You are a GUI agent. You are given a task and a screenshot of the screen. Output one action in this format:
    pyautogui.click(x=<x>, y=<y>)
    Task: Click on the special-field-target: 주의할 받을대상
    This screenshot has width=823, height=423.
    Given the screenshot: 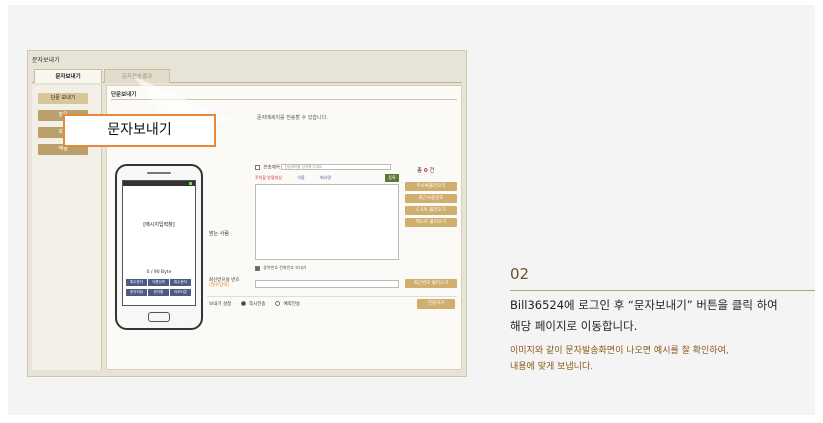 What is the action you would take?
    pyautogui.click(x=268, y=177)
    